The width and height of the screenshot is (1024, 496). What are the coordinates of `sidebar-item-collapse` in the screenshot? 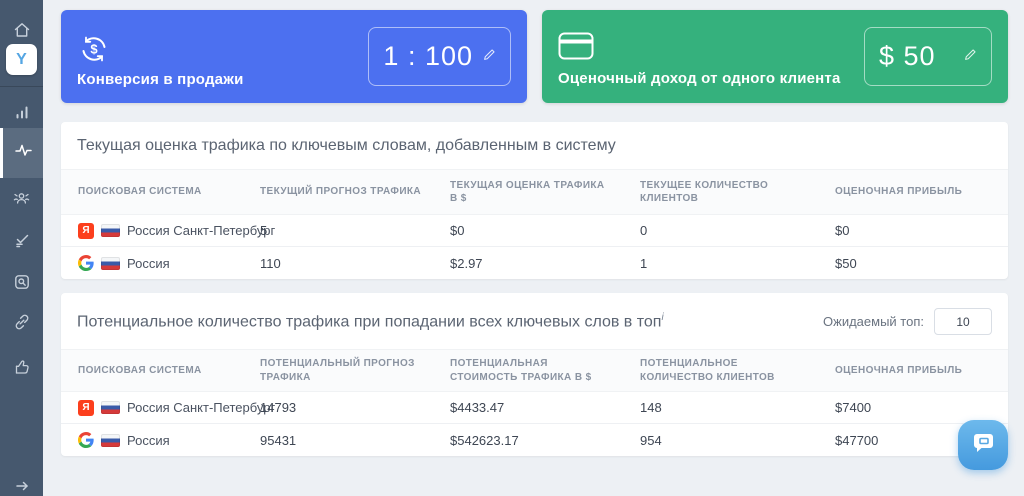 It's located at (21, 482).